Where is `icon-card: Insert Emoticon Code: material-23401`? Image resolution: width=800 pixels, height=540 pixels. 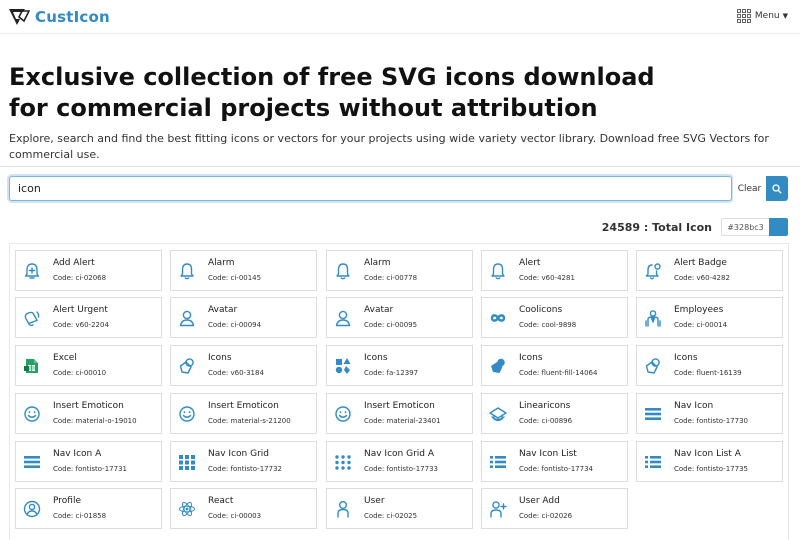
icon-card: Insert Emoticon Code: material-23401 is located at coordinates (399, 413).